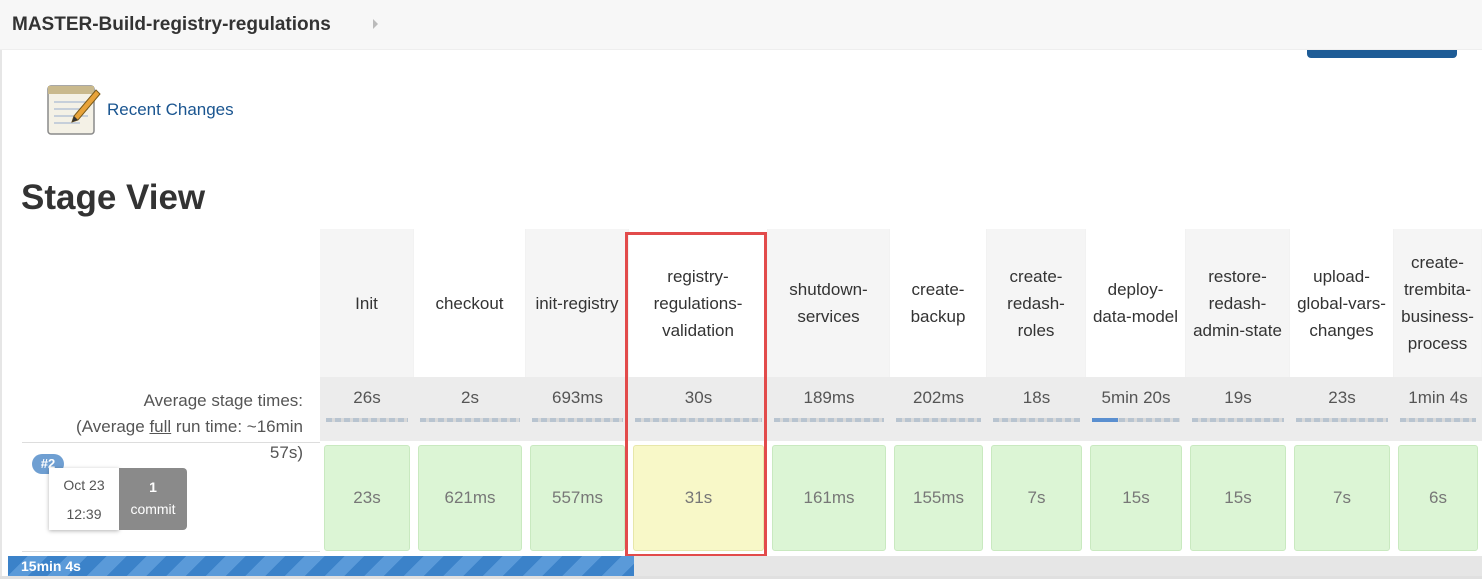  What do you see at coordinates (367, 303) in the screenshot?
I see `stage-name: Init` at bounding box center [367, 303].